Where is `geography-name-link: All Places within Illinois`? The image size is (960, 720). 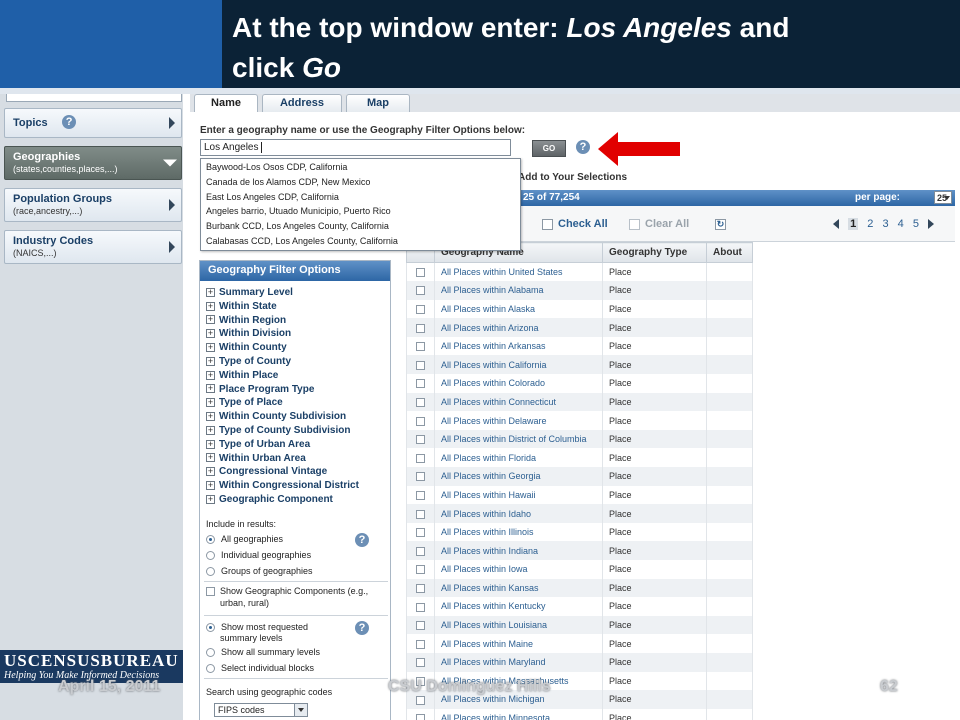 geography-name-link: All Places within Illinois is located at coordinates (518, 532).